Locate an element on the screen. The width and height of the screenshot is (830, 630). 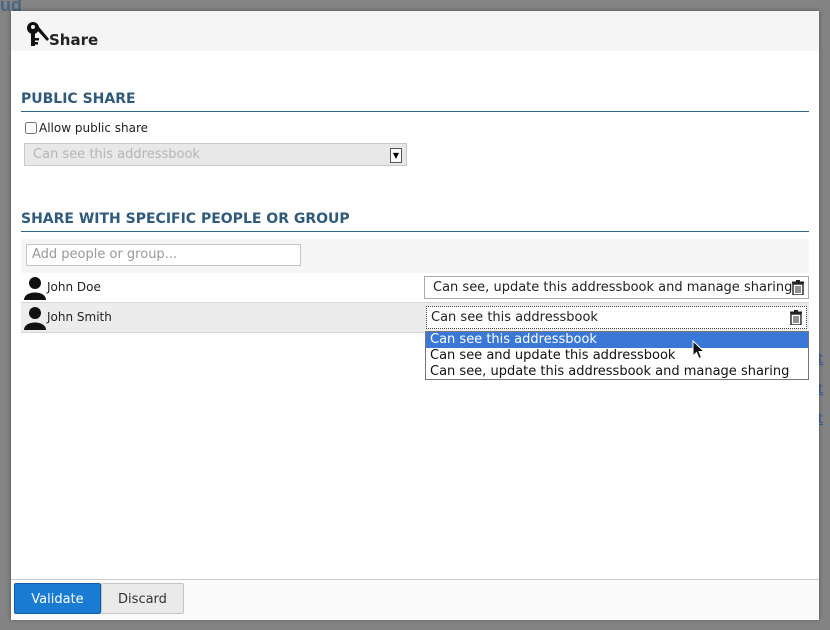
user-permission-select: Can see this addressbook is located at coordinates (616, 317).